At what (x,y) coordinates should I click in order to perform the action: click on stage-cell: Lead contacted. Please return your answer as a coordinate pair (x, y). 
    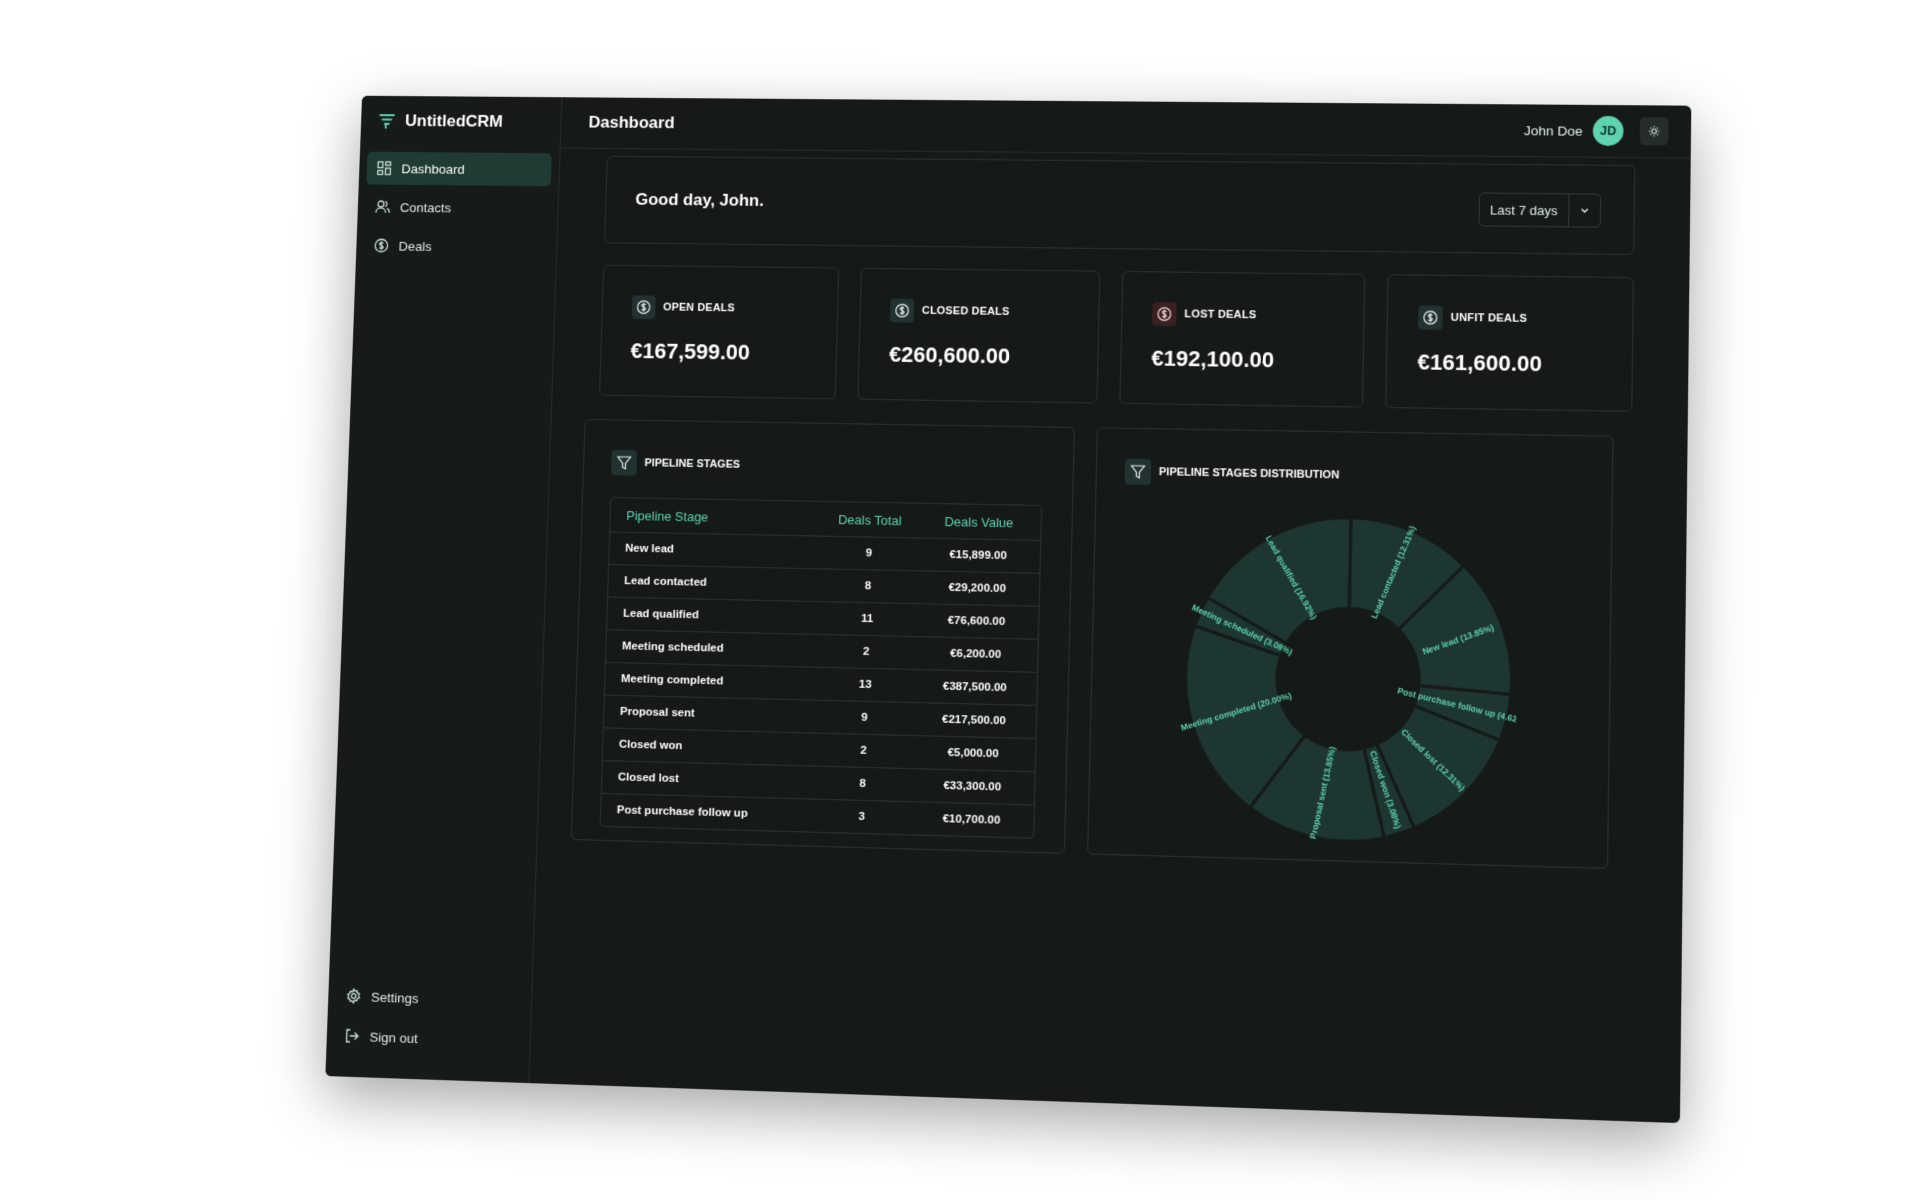
    Looking at the image, I should click on (665, 582).